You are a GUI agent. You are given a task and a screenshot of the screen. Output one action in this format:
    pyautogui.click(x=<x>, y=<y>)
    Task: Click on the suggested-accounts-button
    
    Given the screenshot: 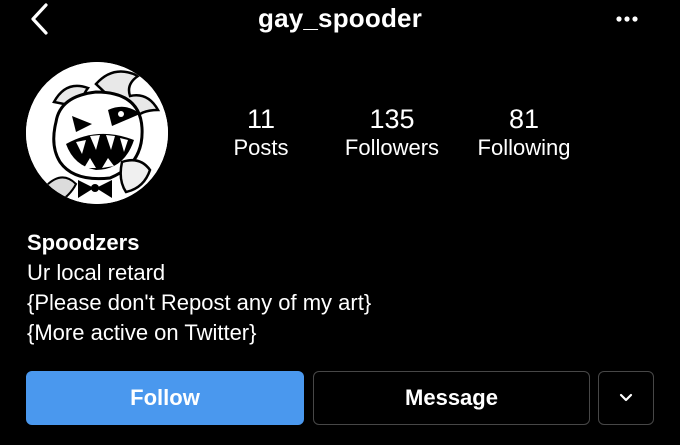 What is the action you would take?
    pyautogui.click(x=626, y=398)
    